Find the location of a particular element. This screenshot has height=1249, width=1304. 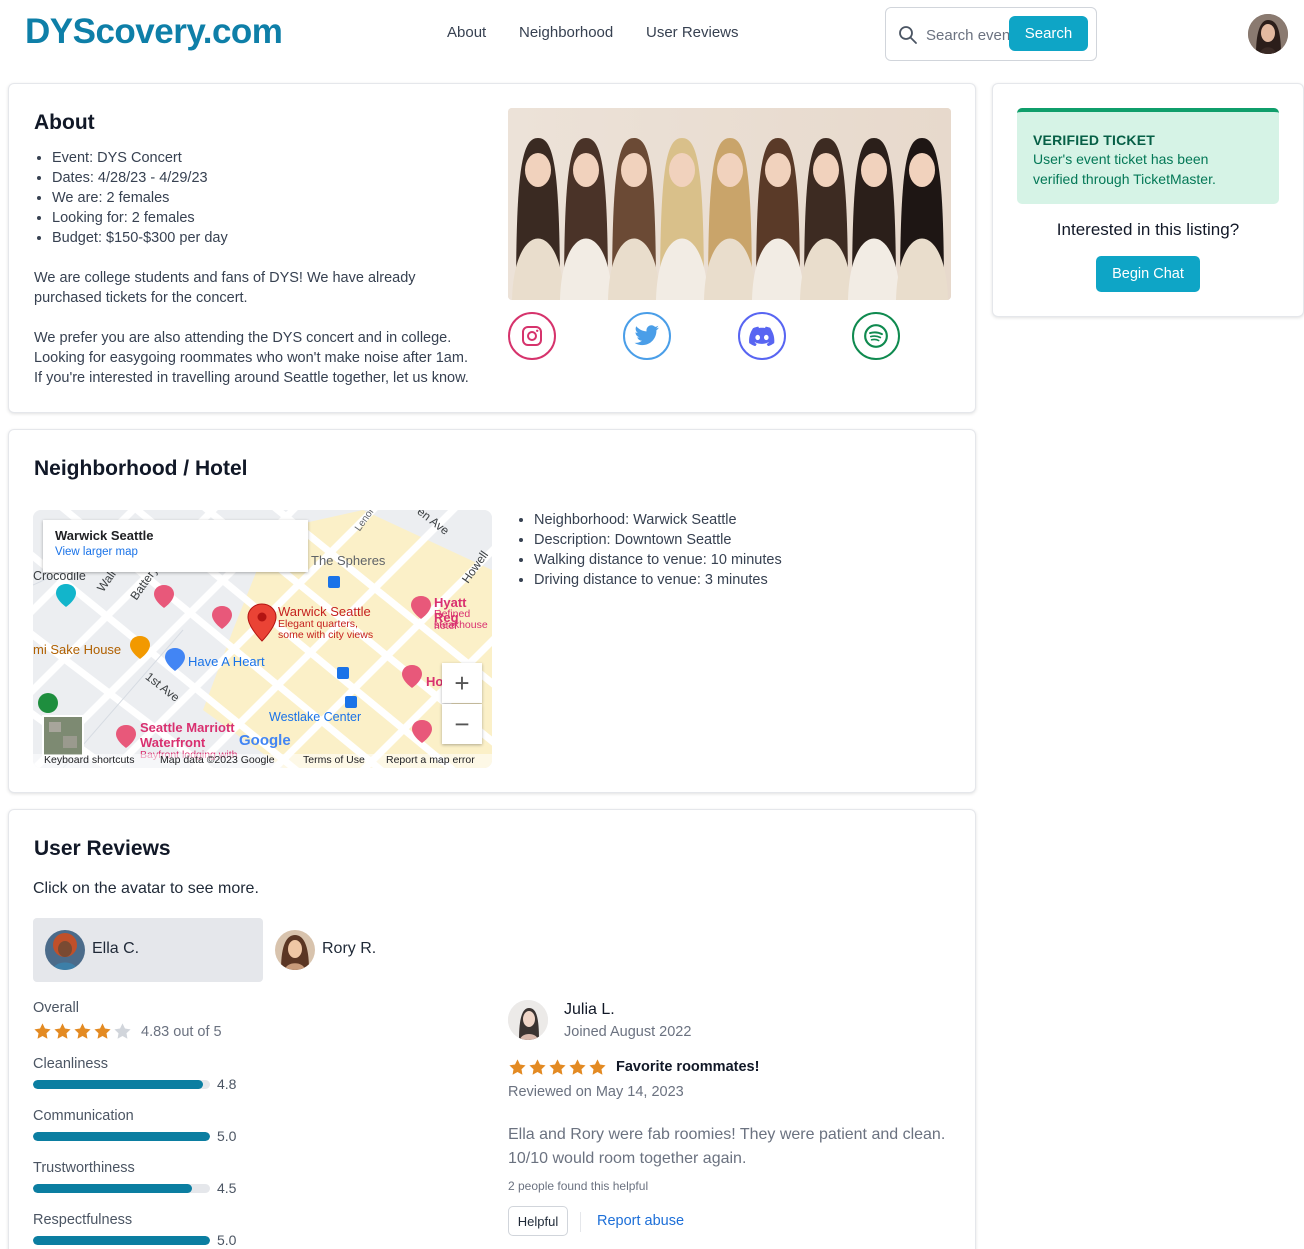

list-item: Driving distance to venue: 3 minutes is located at coordinates (658, 580).